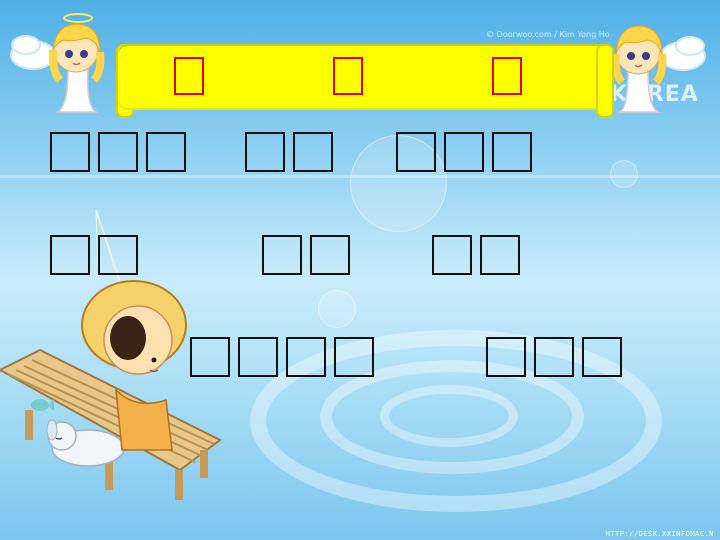 Image resolution: width=720 pixels, height=540 pixels. What do you see at coordinates (605, 81) in the screenshot?
I see `banner-scroll-right` at bounding box center [605, 81].